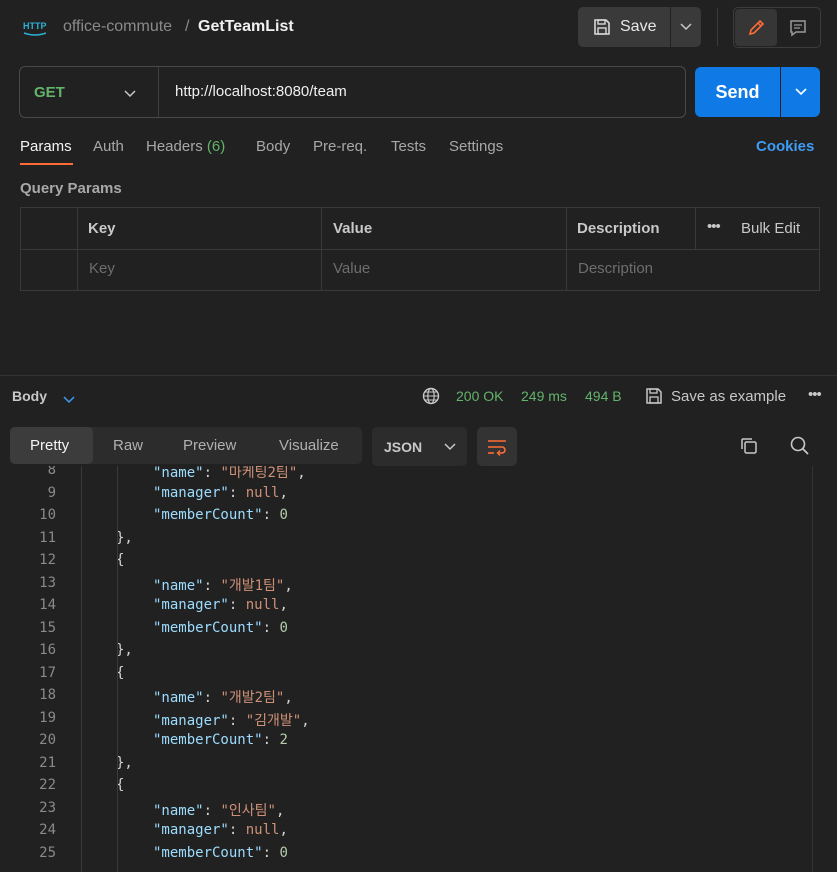 The width and height of the screenshot is (837, 872). I want to click on table-row-divider, so click(420, 249).